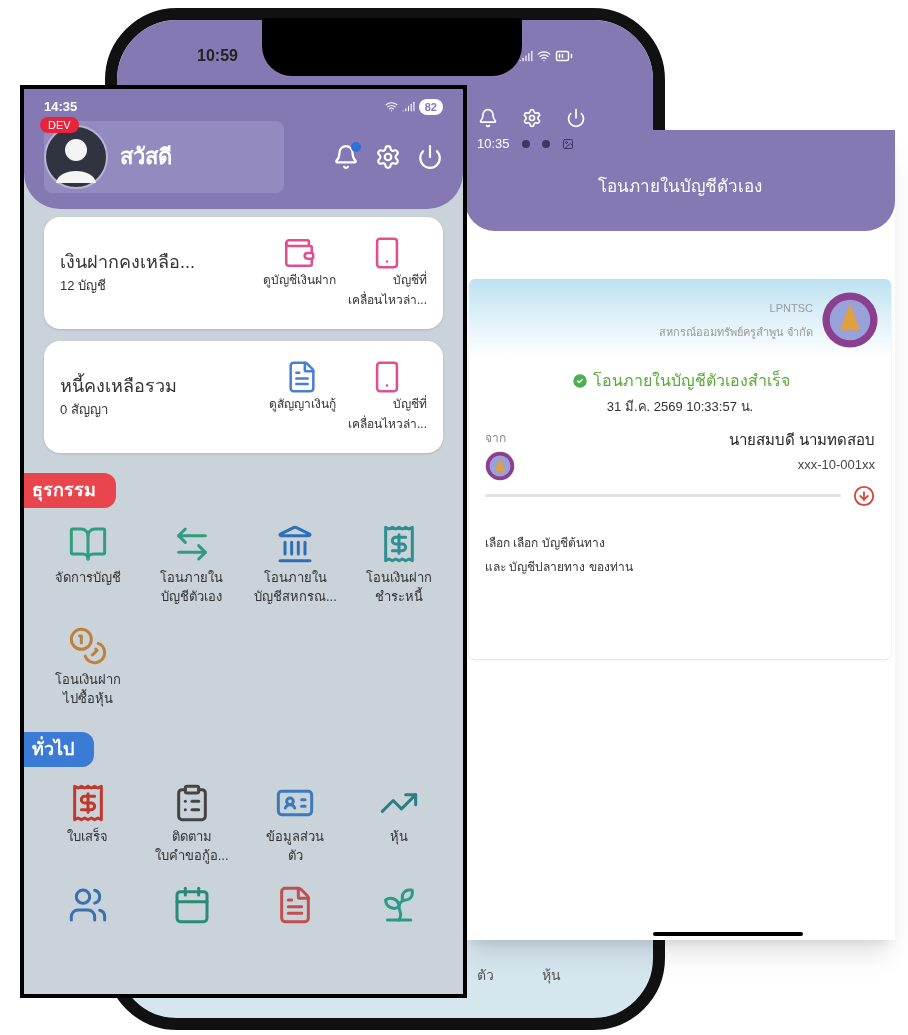 This screenshot has height=1035, width=908. I want to click on from-label: จาก, so click(496, 438).